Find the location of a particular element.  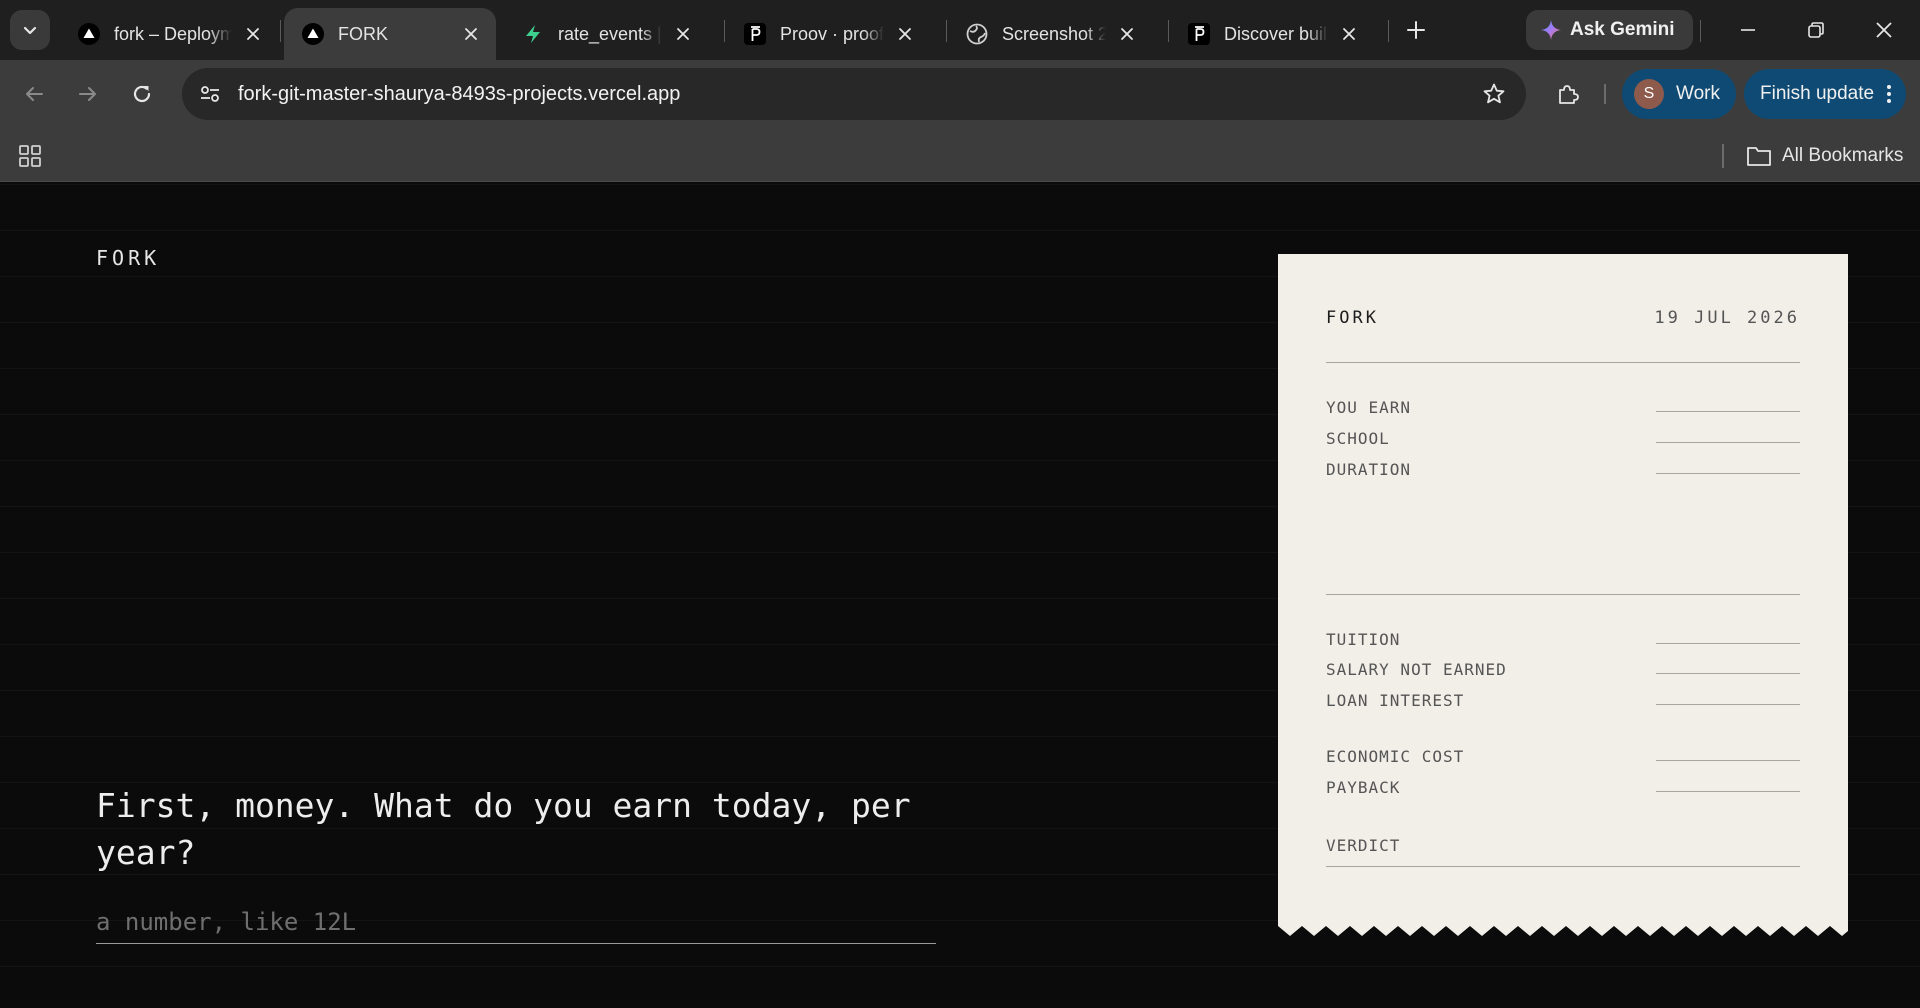

reload-icon is located at coordinates (142, 94).